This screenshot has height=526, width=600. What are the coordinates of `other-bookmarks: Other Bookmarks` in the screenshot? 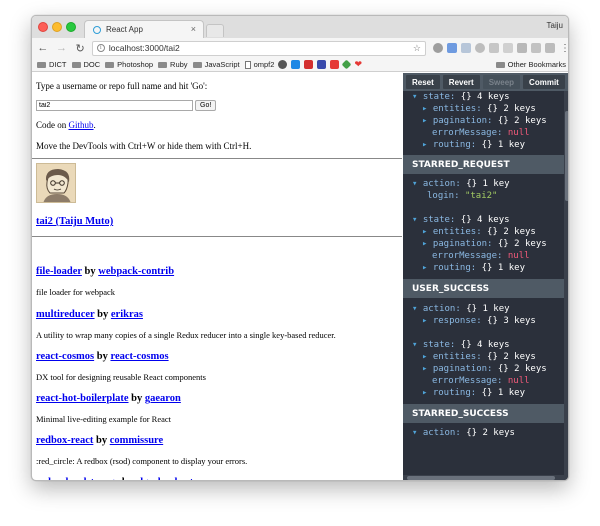 It's located at (530, 64).